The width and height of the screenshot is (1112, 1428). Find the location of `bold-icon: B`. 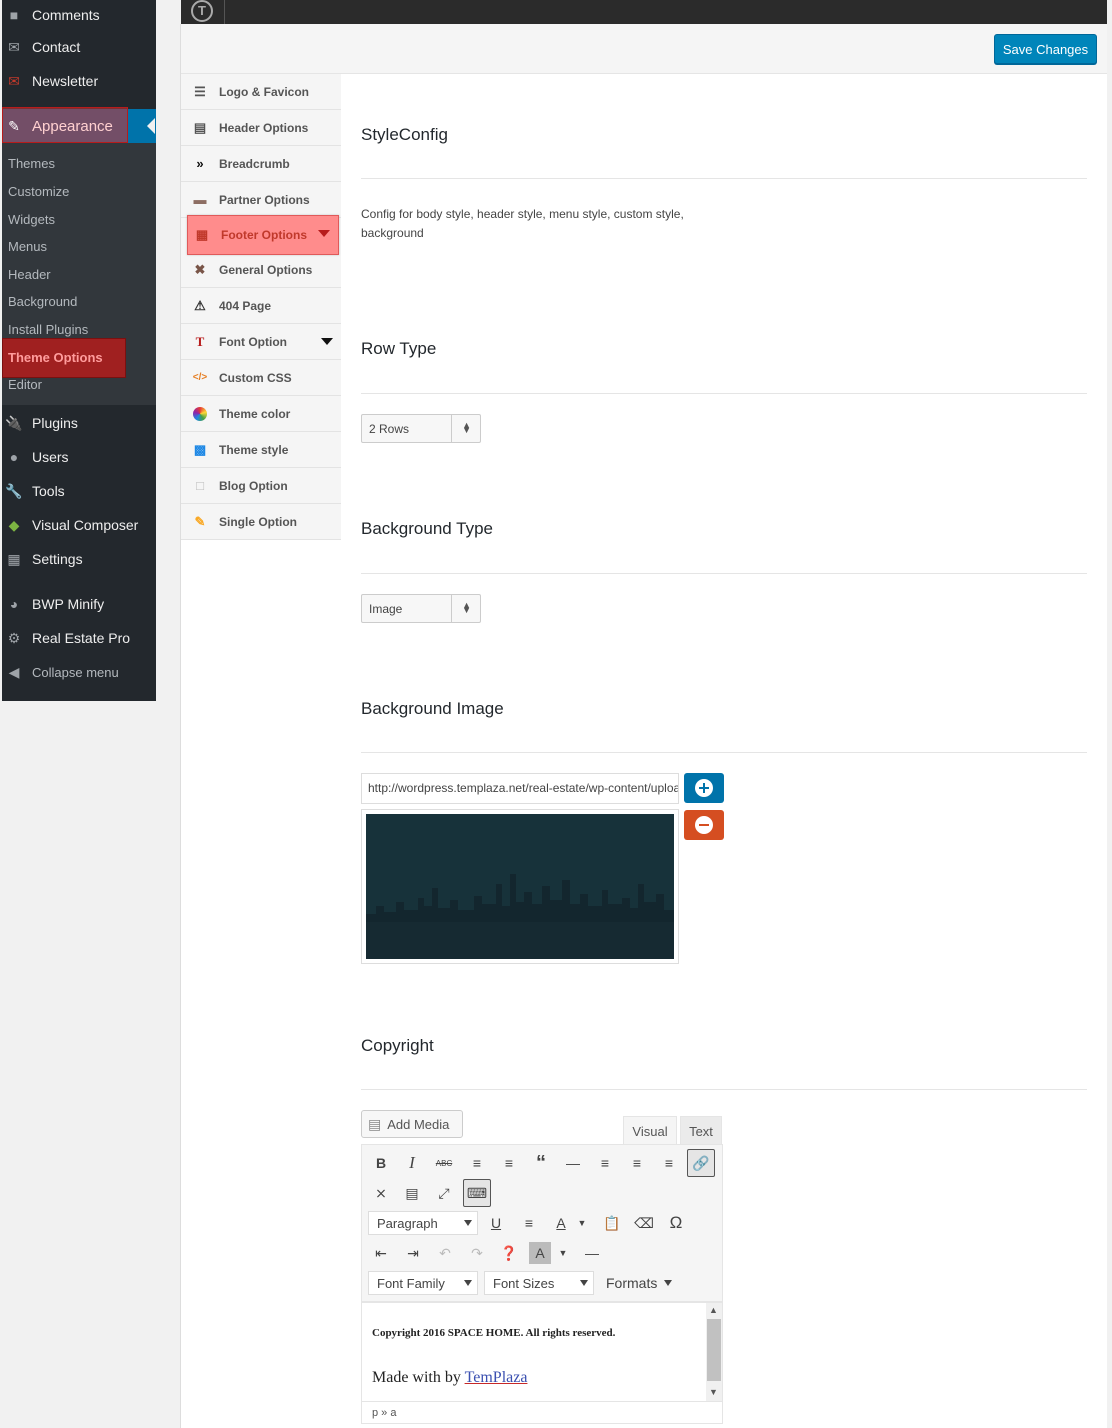

bold-icon: B is located at coordinates (381, 1163).